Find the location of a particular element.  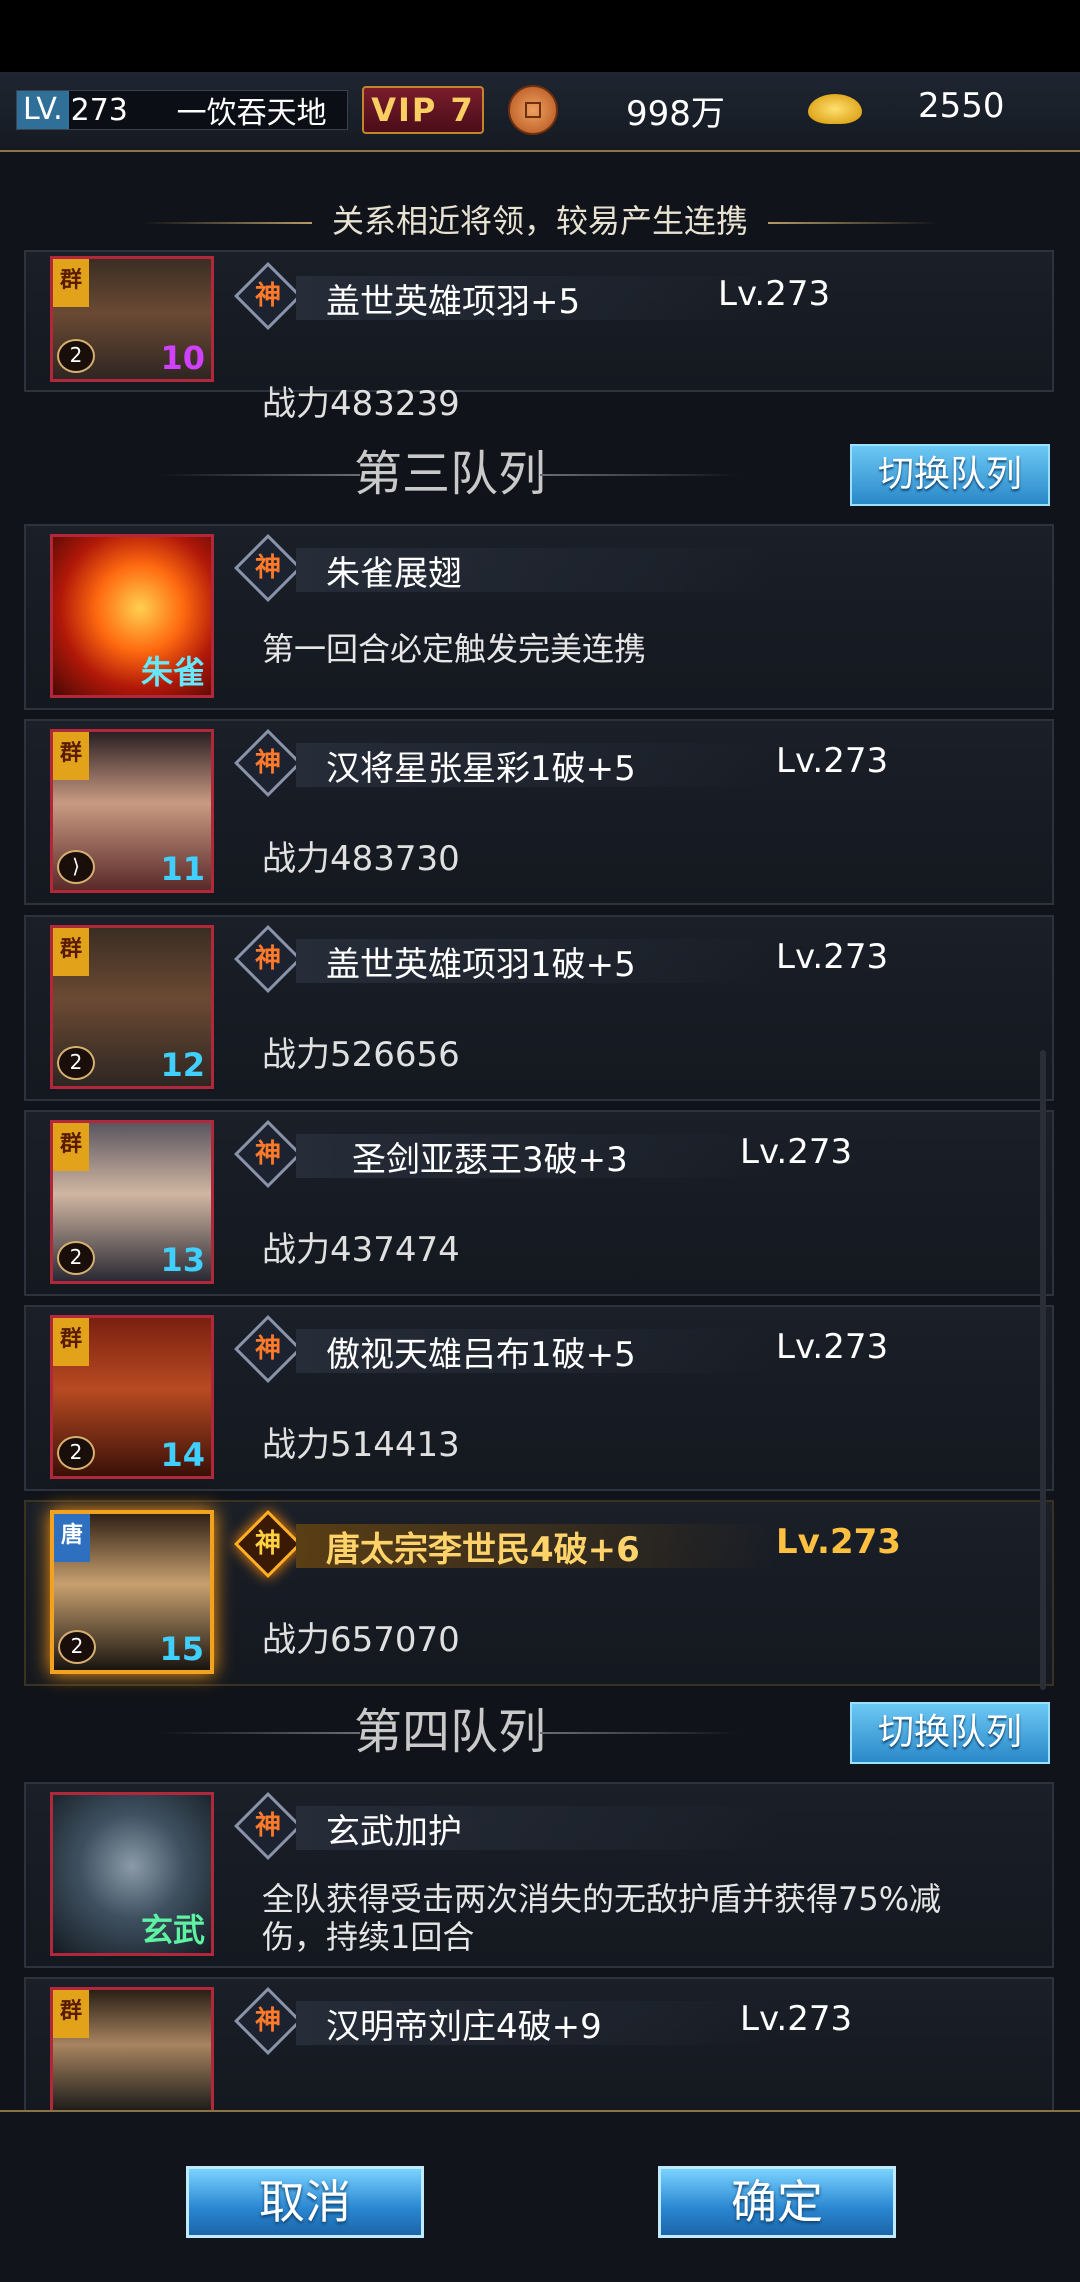

scrollbar is located at coordinates (1043, 1370).